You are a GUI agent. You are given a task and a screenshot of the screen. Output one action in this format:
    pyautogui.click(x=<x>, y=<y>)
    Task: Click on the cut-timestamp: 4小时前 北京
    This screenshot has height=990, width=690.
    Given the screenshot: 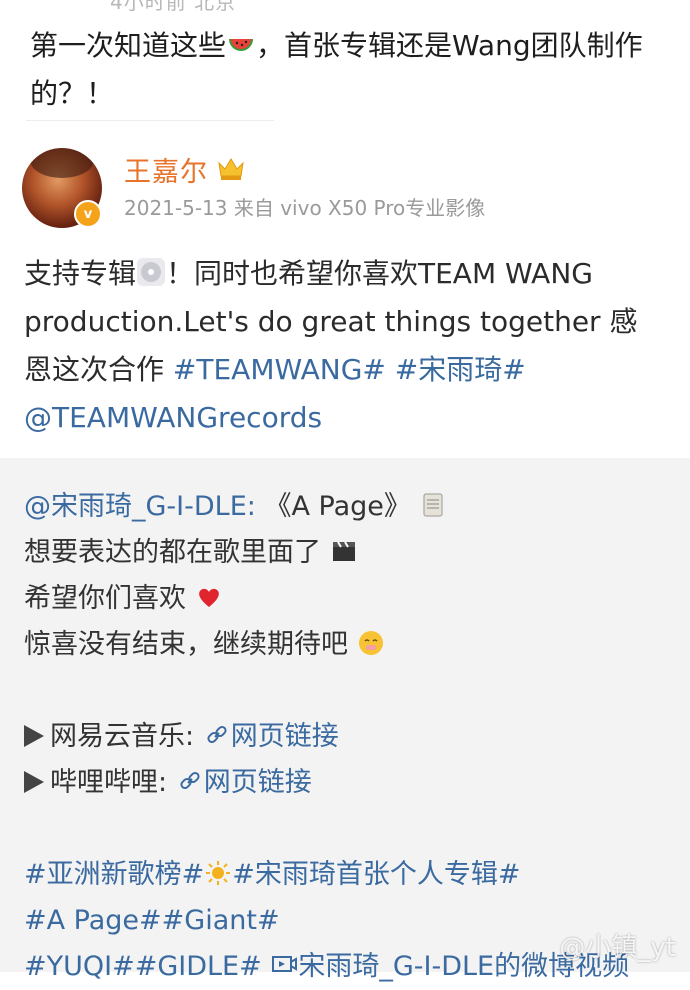 What is the action you would take?
    pyautogui.click(x=173, y=7)
    